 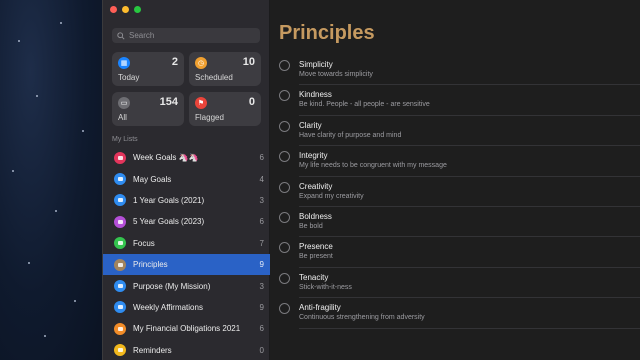 I want to click on reminder-note: Have clarity of purpose and mind, so click(x=350, y=135).